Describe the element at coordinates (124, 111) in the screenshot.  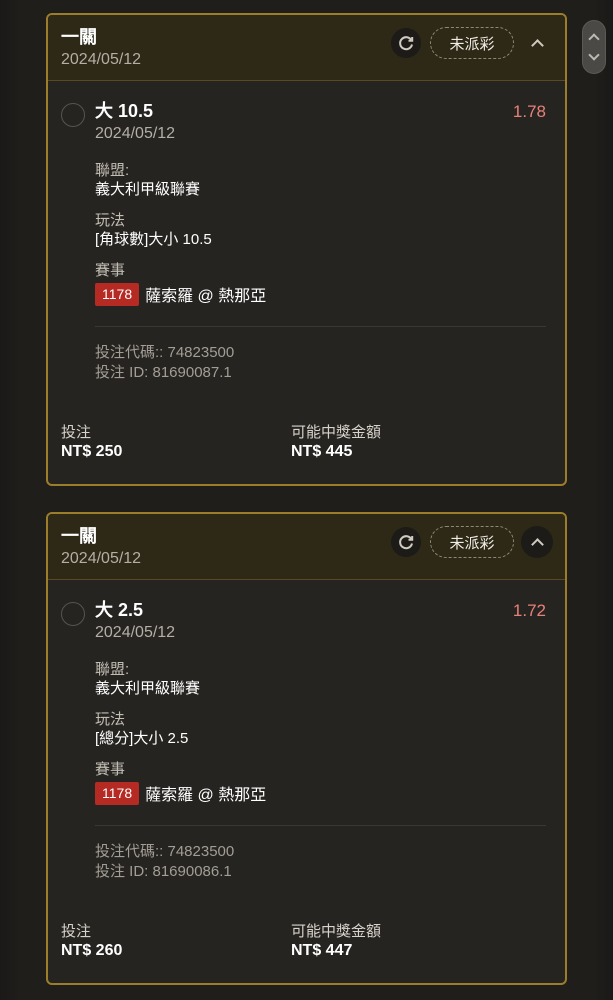
I see `selection-name: 大 10.5` at that location.